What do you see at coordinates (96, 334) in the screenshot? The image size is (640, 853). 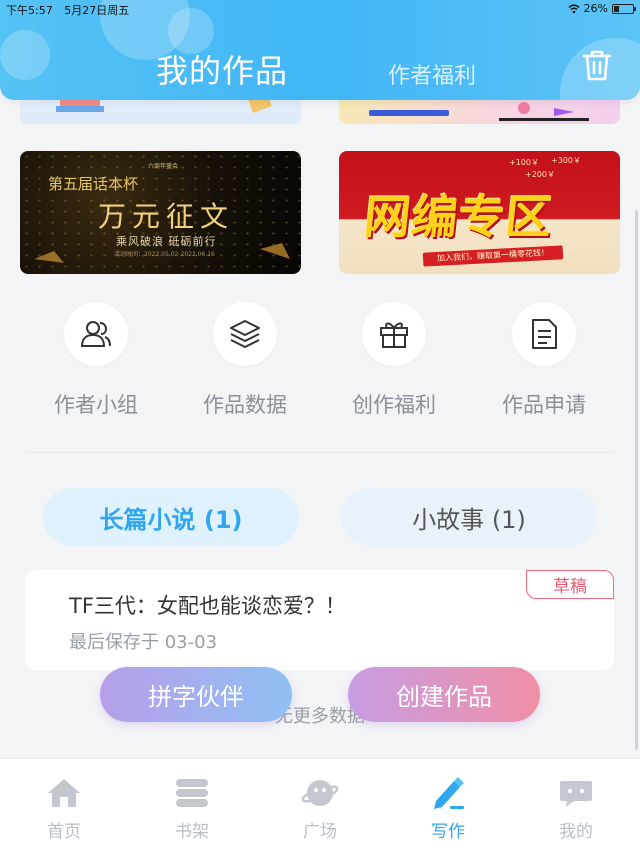 I see `group-icon` at bounding box center [96, 334].